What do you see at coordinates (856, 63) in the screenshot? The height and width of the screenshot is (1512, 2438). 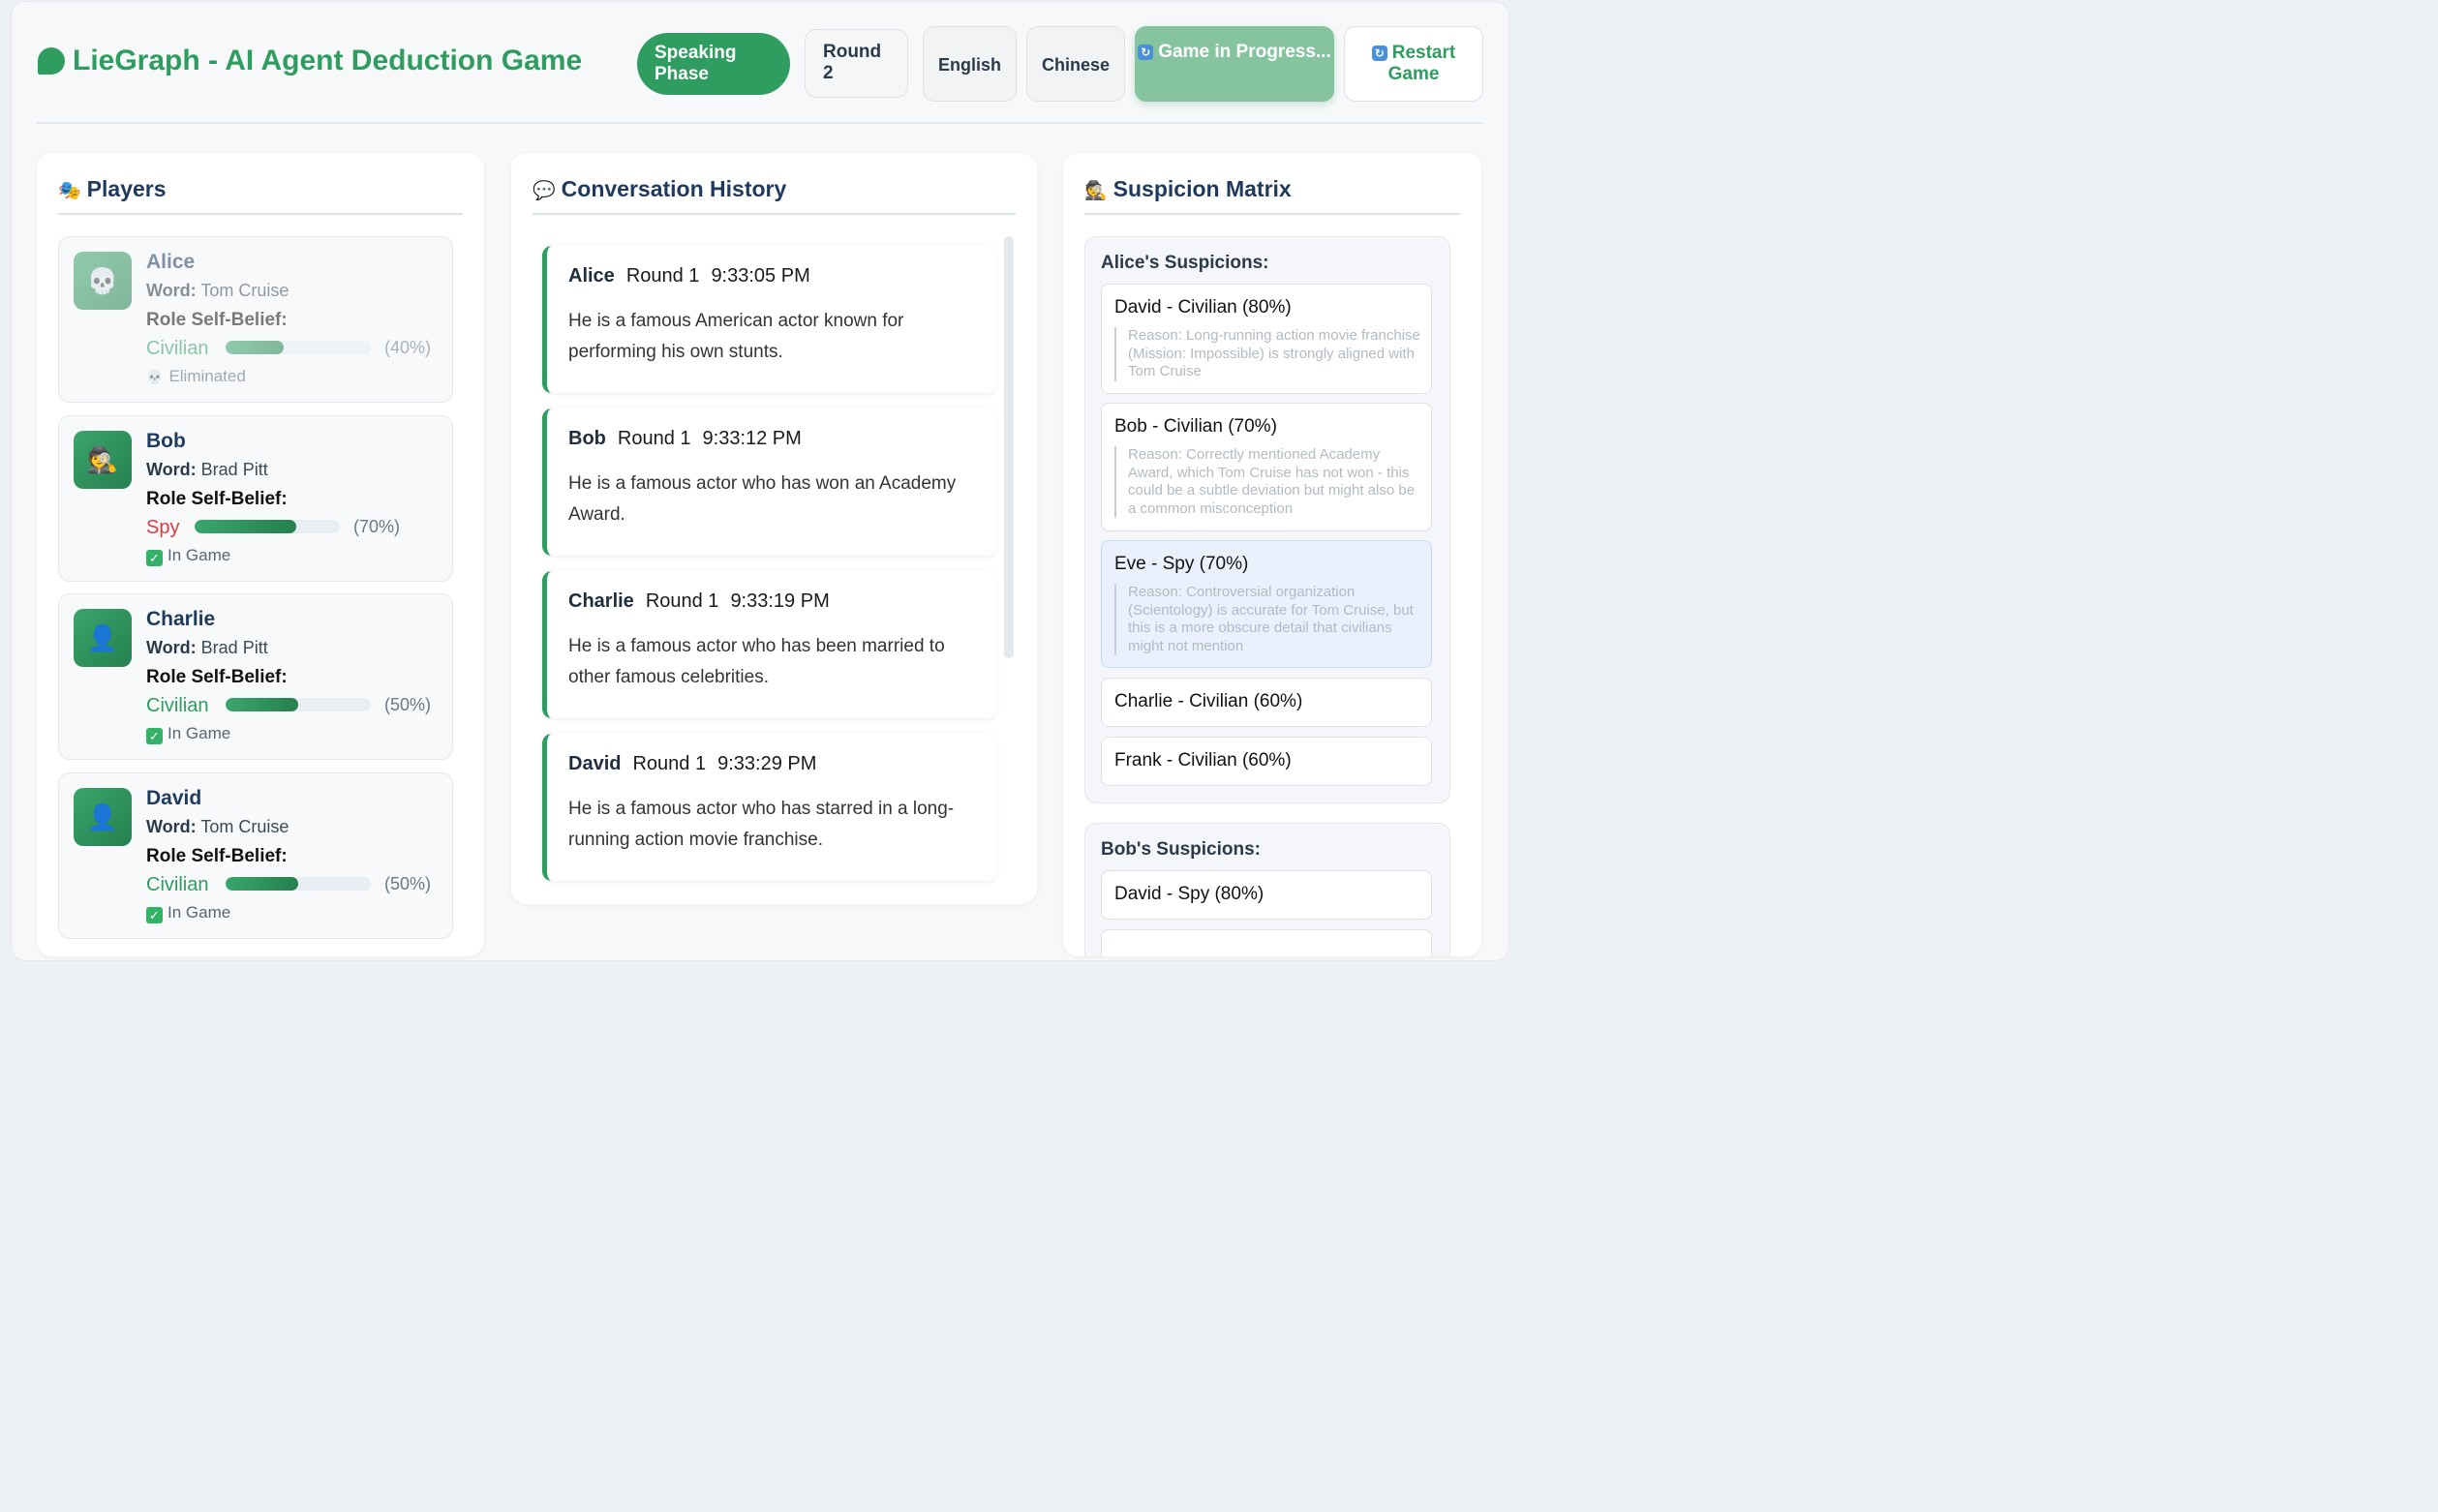 I see `round-badge: Round 2` at bounding box center [856, 63].